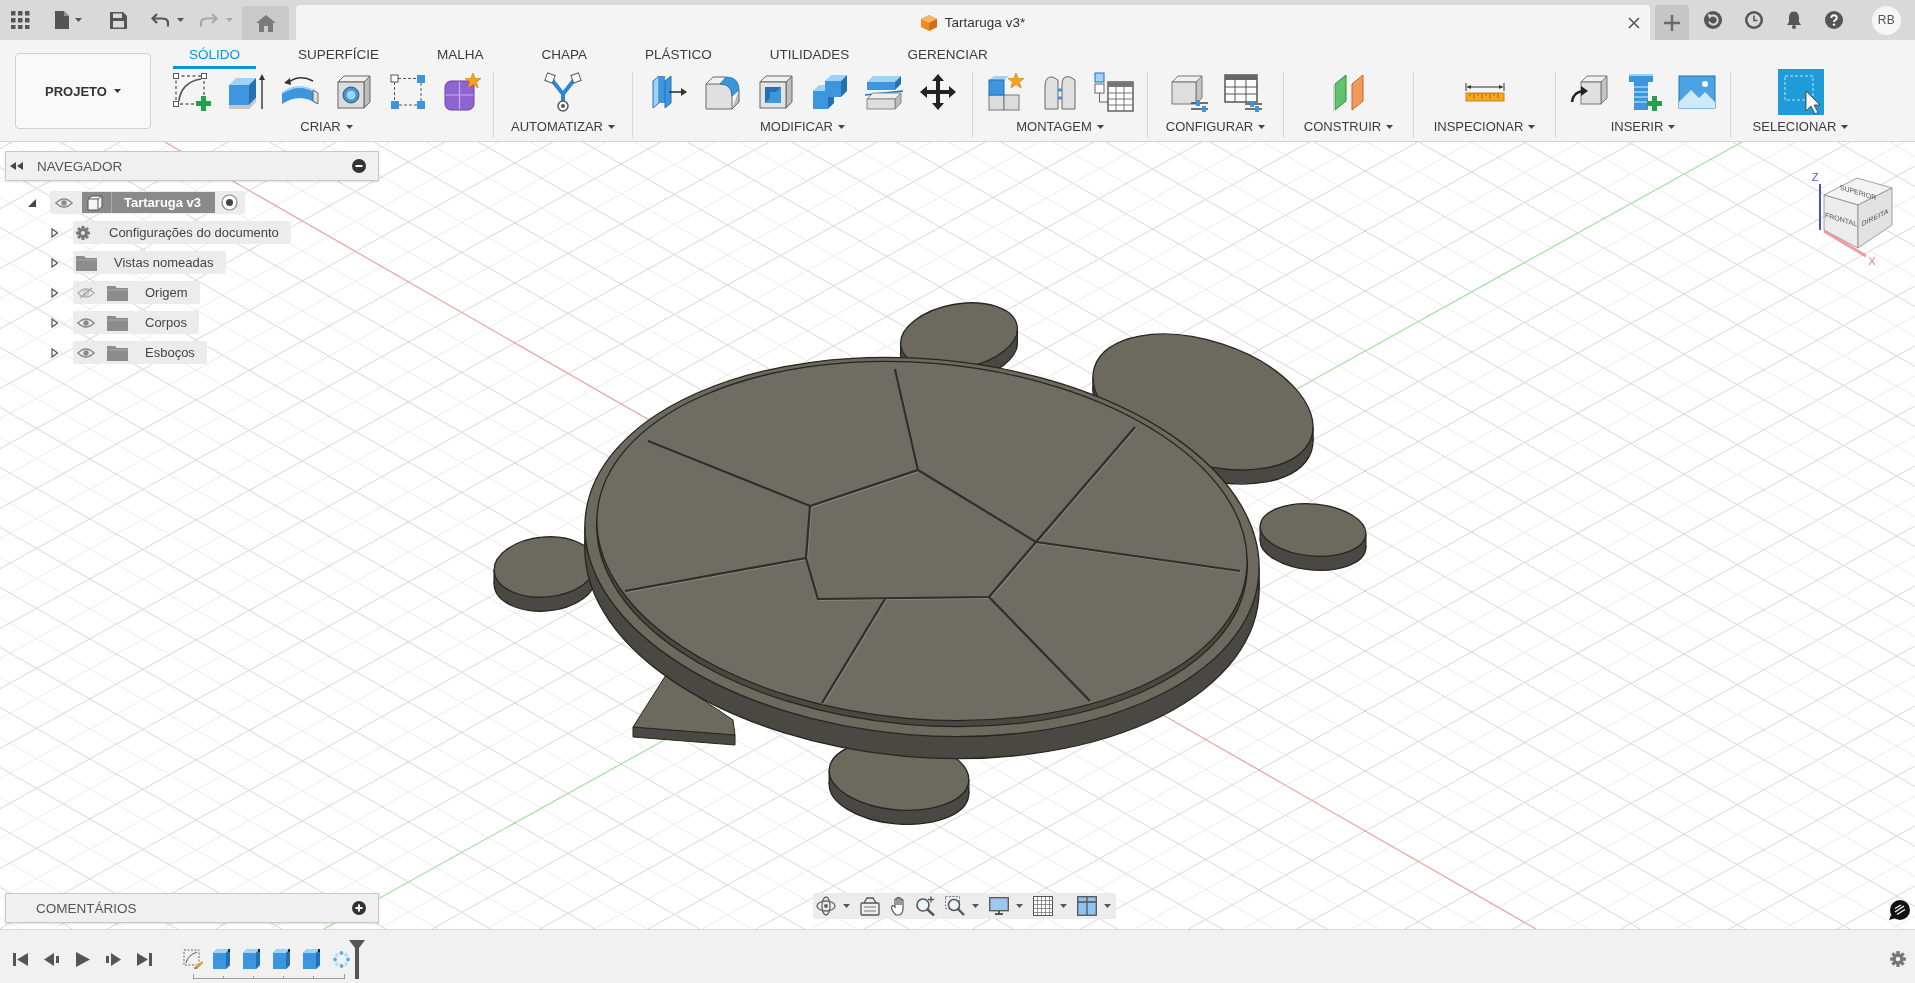 Image resolution: width=1915 pixels, height=983 pixels. What do you see at coordinates (136, 292) in the screenshot?
I see `tree-item: Origem` at bounding box center [136, 292].